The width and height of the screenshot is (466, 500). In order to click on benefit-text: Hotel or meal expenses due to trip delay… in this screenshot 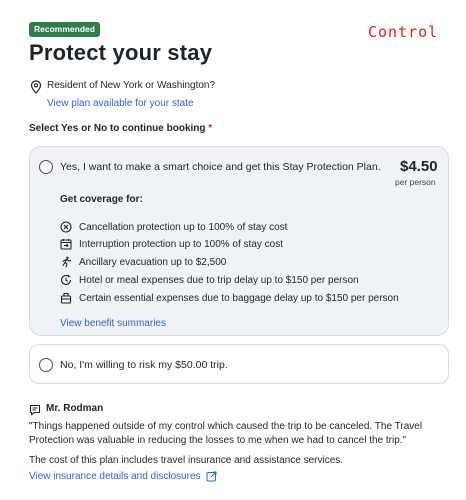, I will do `click(219, 280)`.